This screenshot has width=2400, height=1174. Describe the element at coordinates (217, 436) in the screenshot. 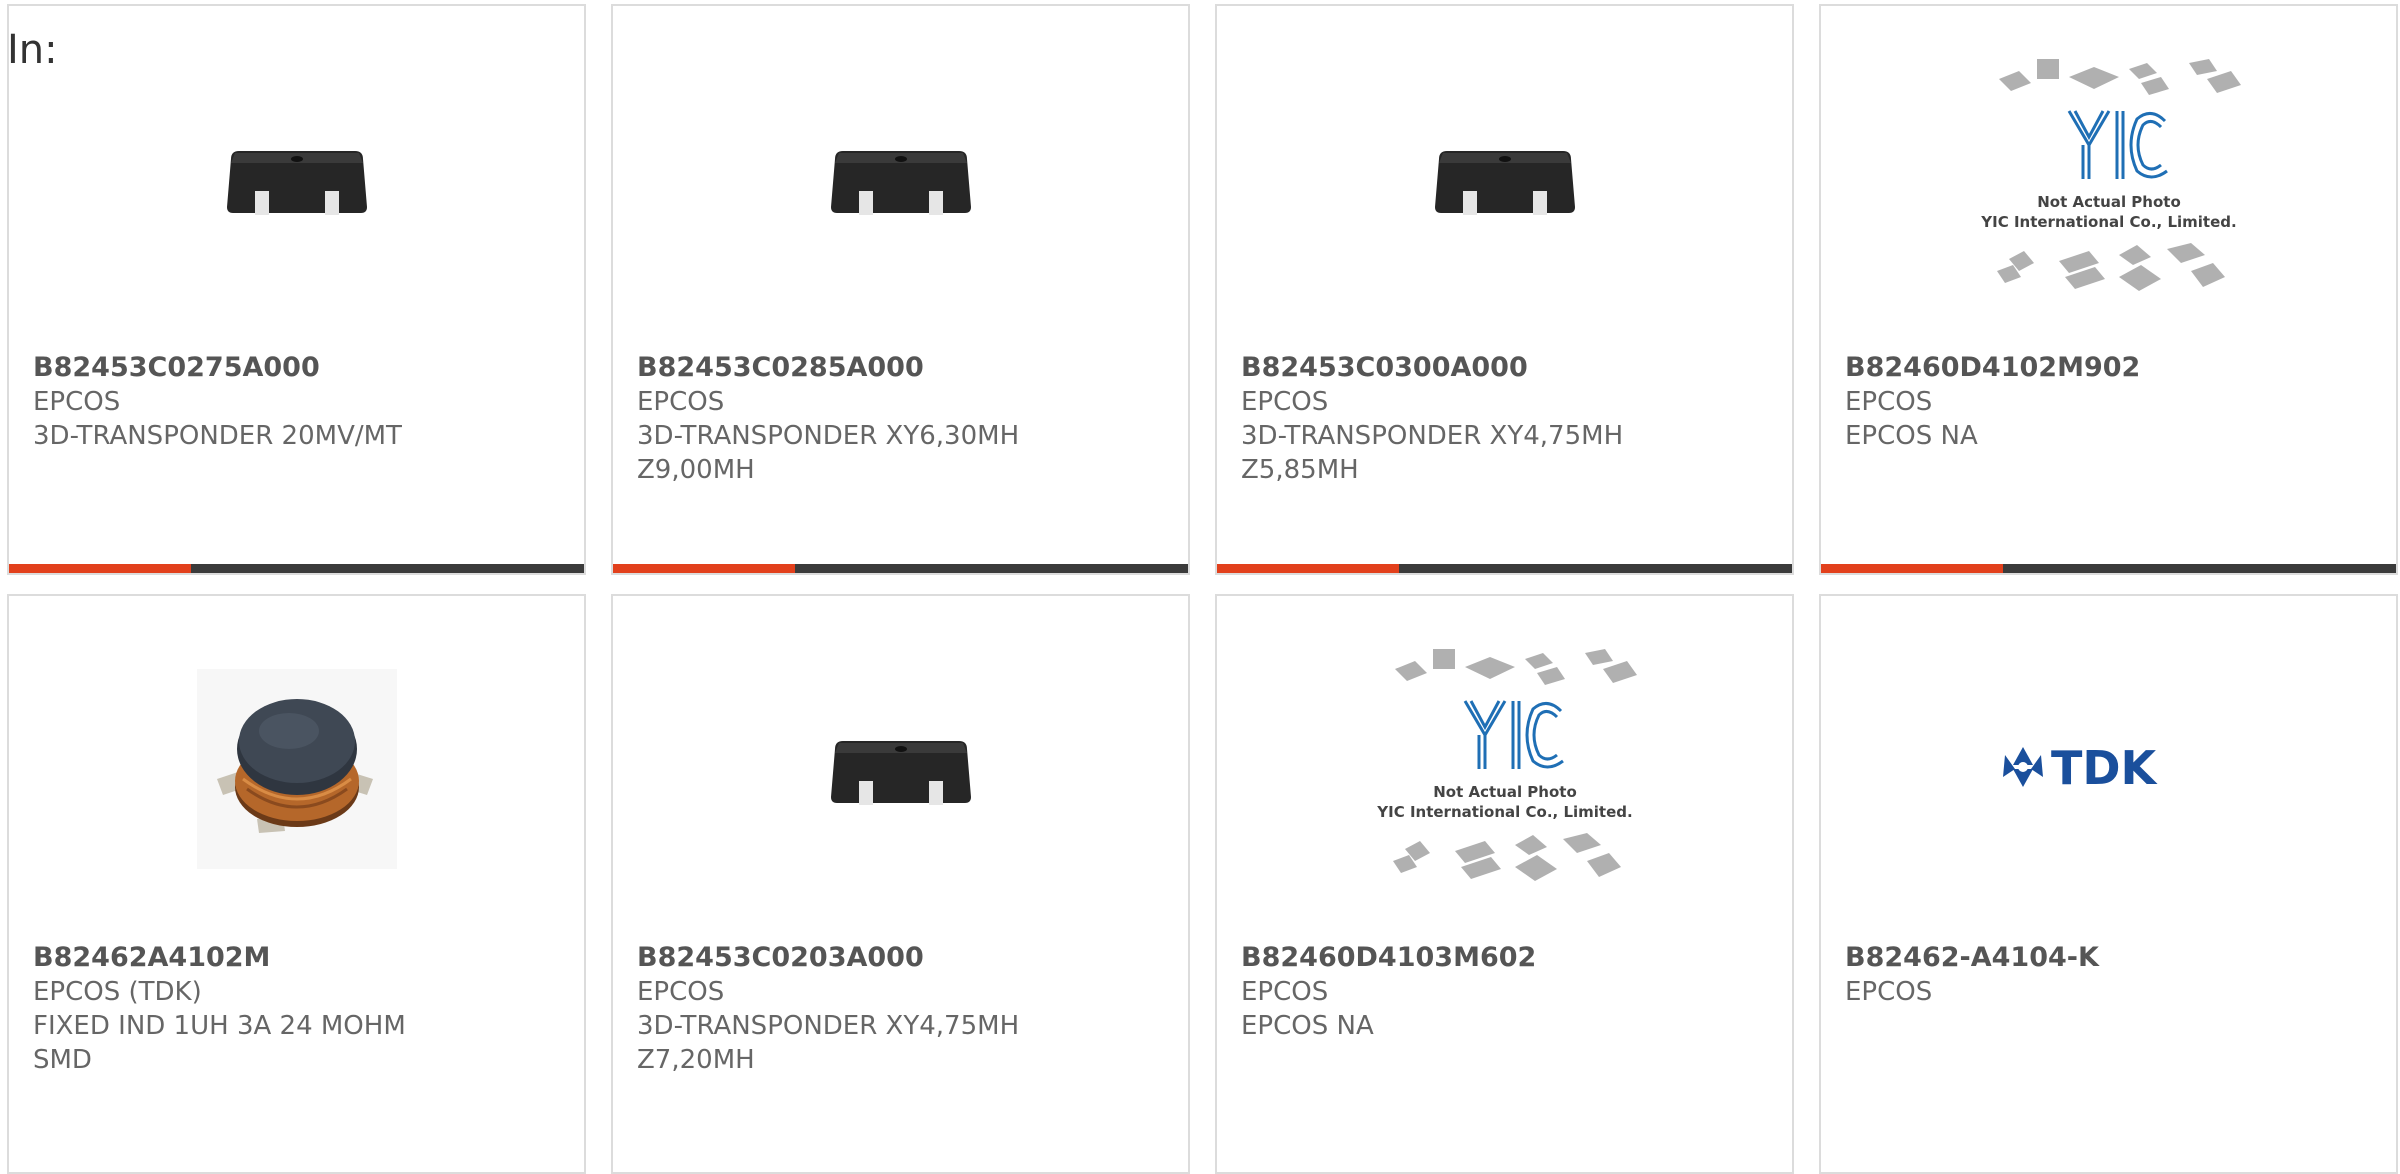

I see `description: 3D-TRANSPONDER 20MV/MT` at that location.